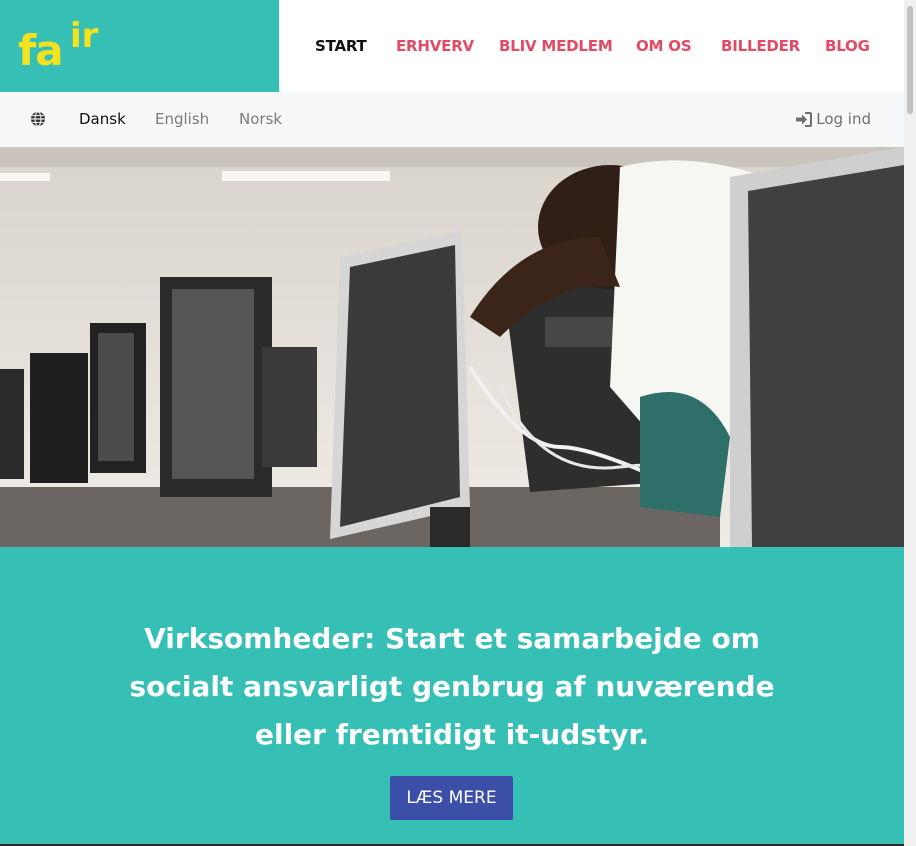 The image size is (916, 846). What do you see at coordinates (847, 46) in the screenshot?
I see `nav-item-blog: BLOG` at bounding box center [847, 46].